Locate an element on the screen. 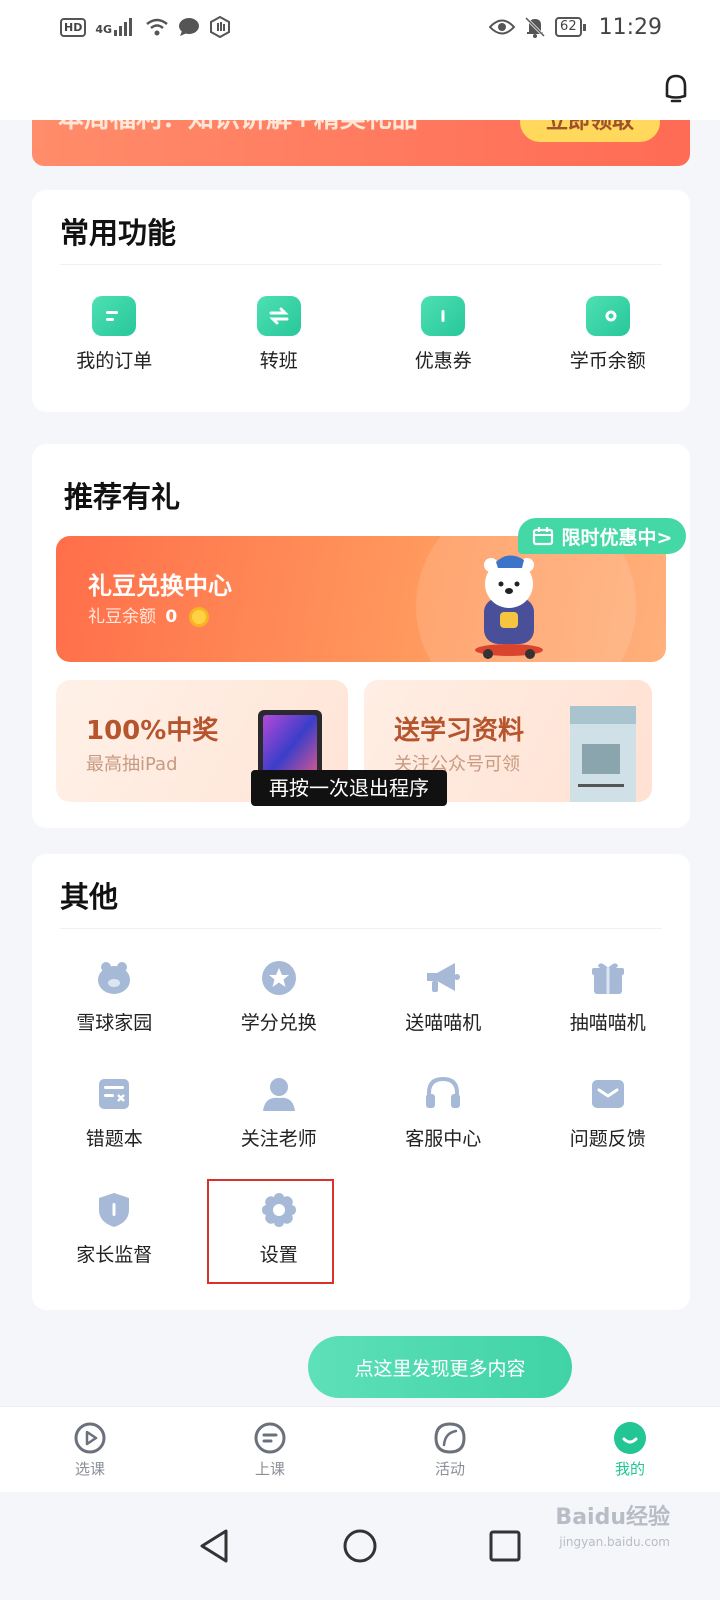 The image size is (720, 1600). transfer-class-label: 转班 is located at coordinates (278, 361).